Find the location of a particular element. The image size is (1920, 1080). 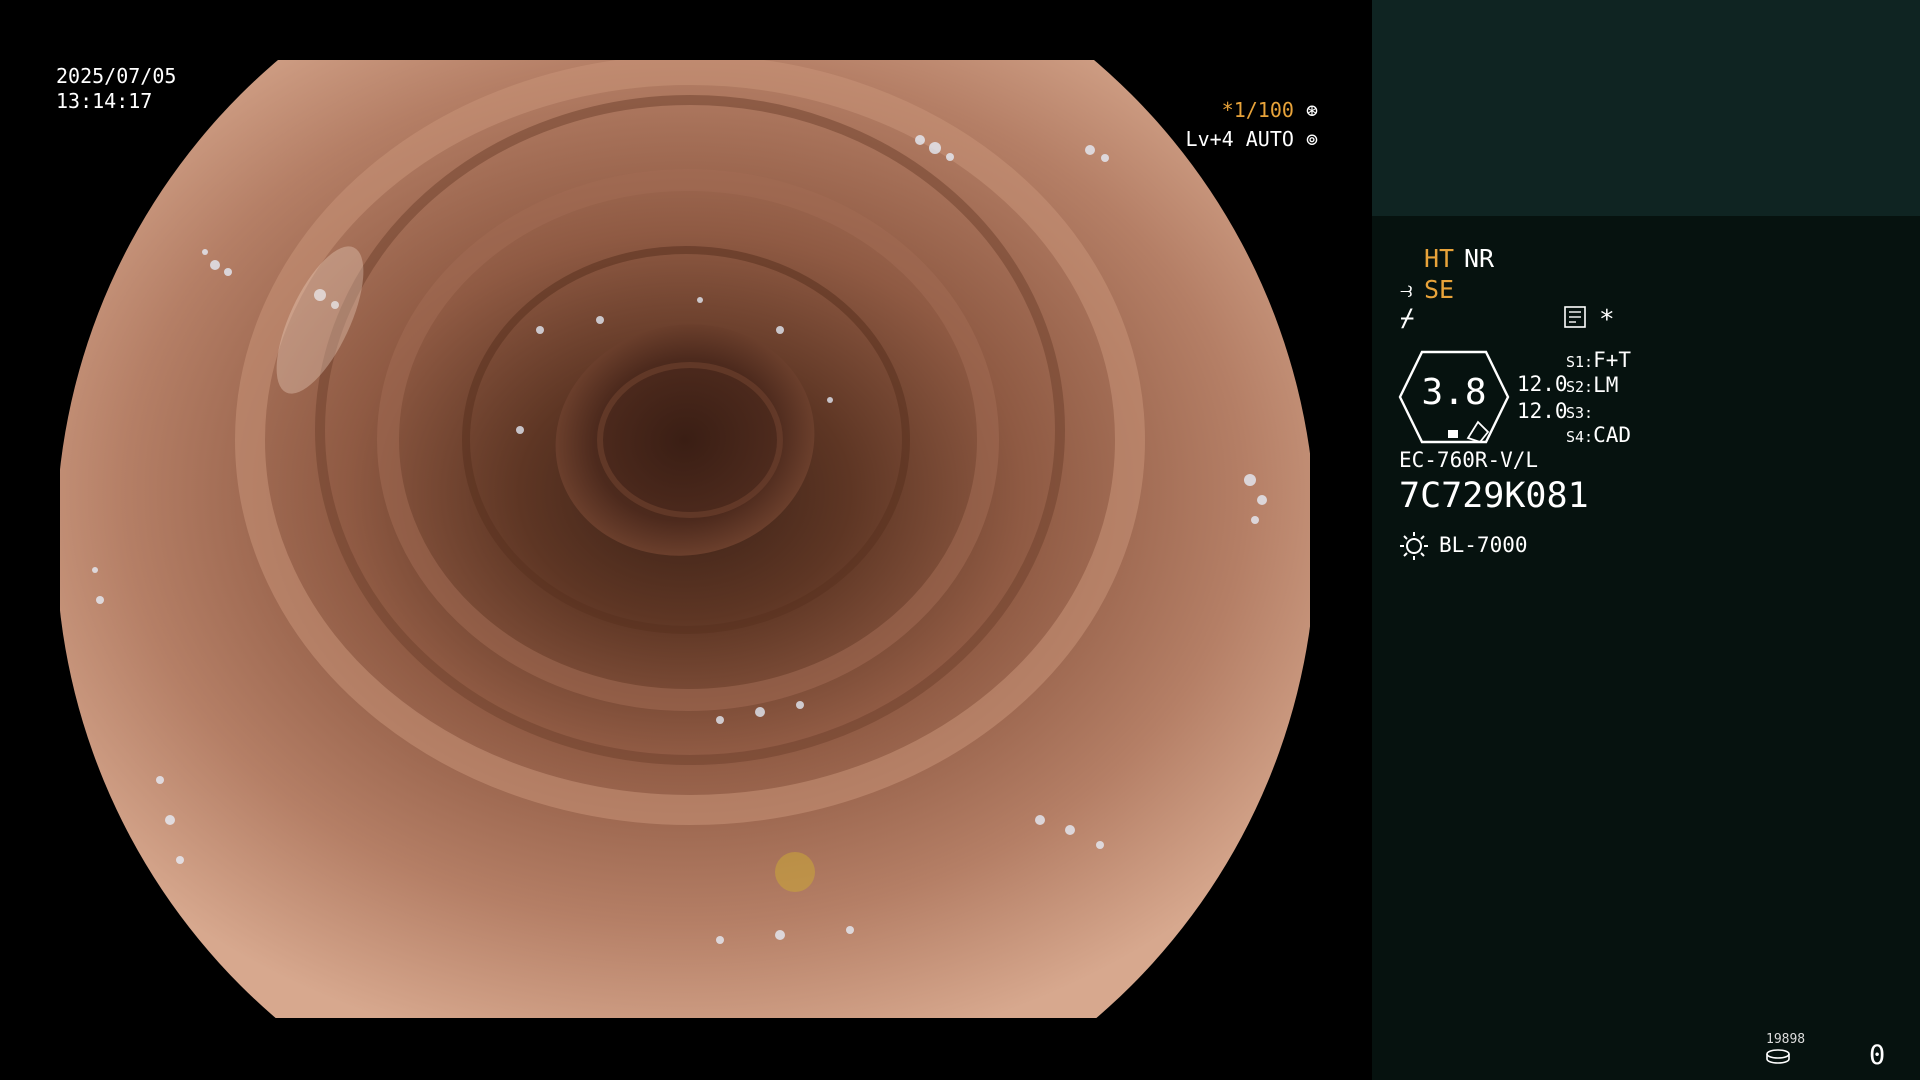

switch-s4: S4:CAD is located at coordinates (1598, 435).